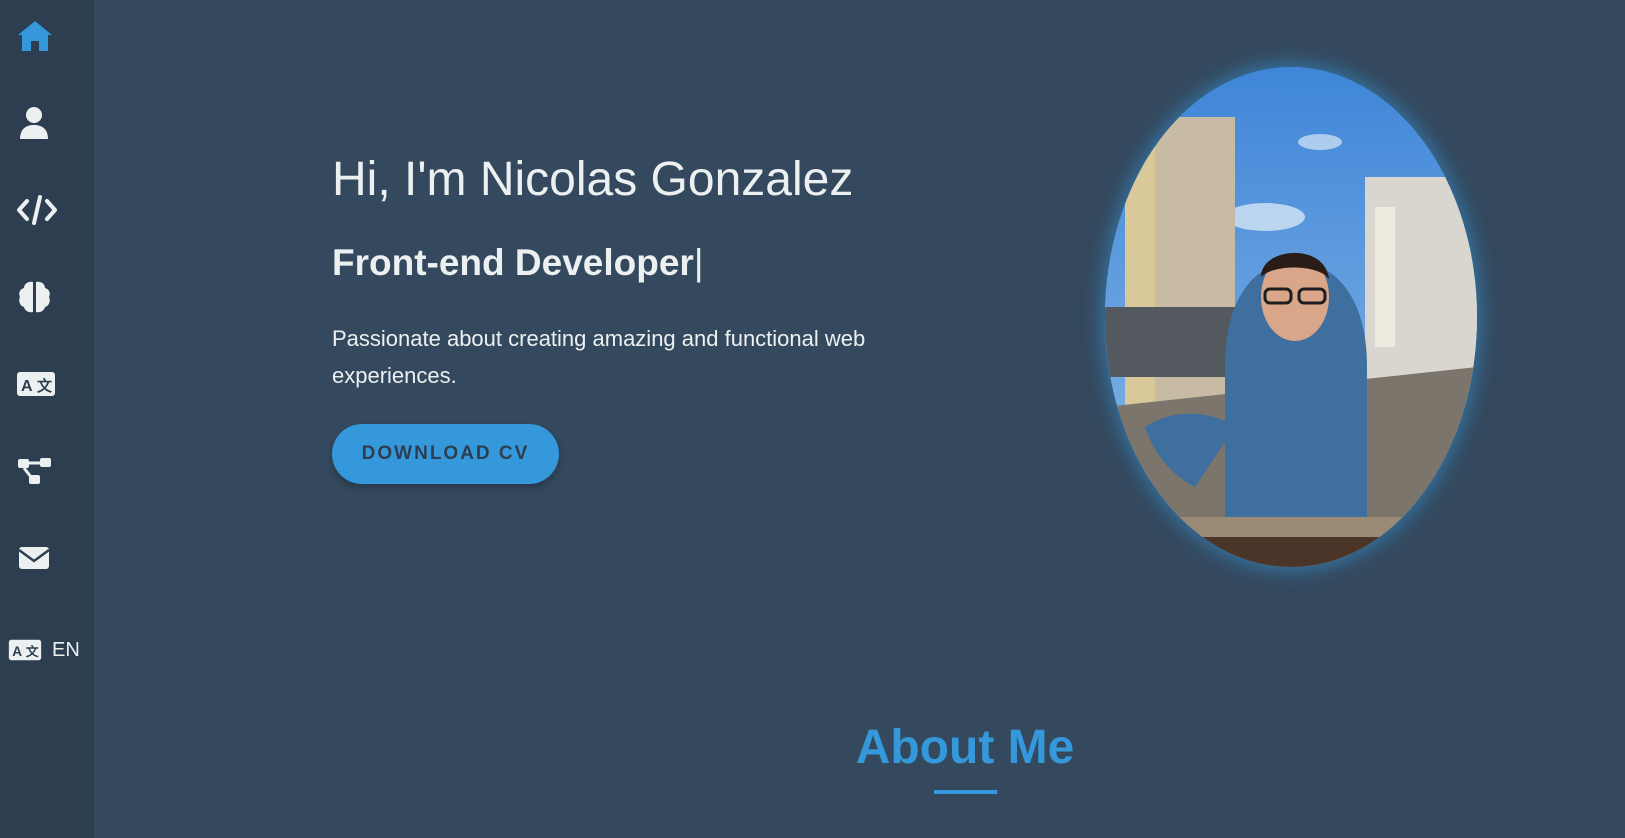  What do you see at coordinates (445, 454) in the screenshot?
I see `download-cv-button: DOWNLOAD CV` at bounding box center [445, 454].